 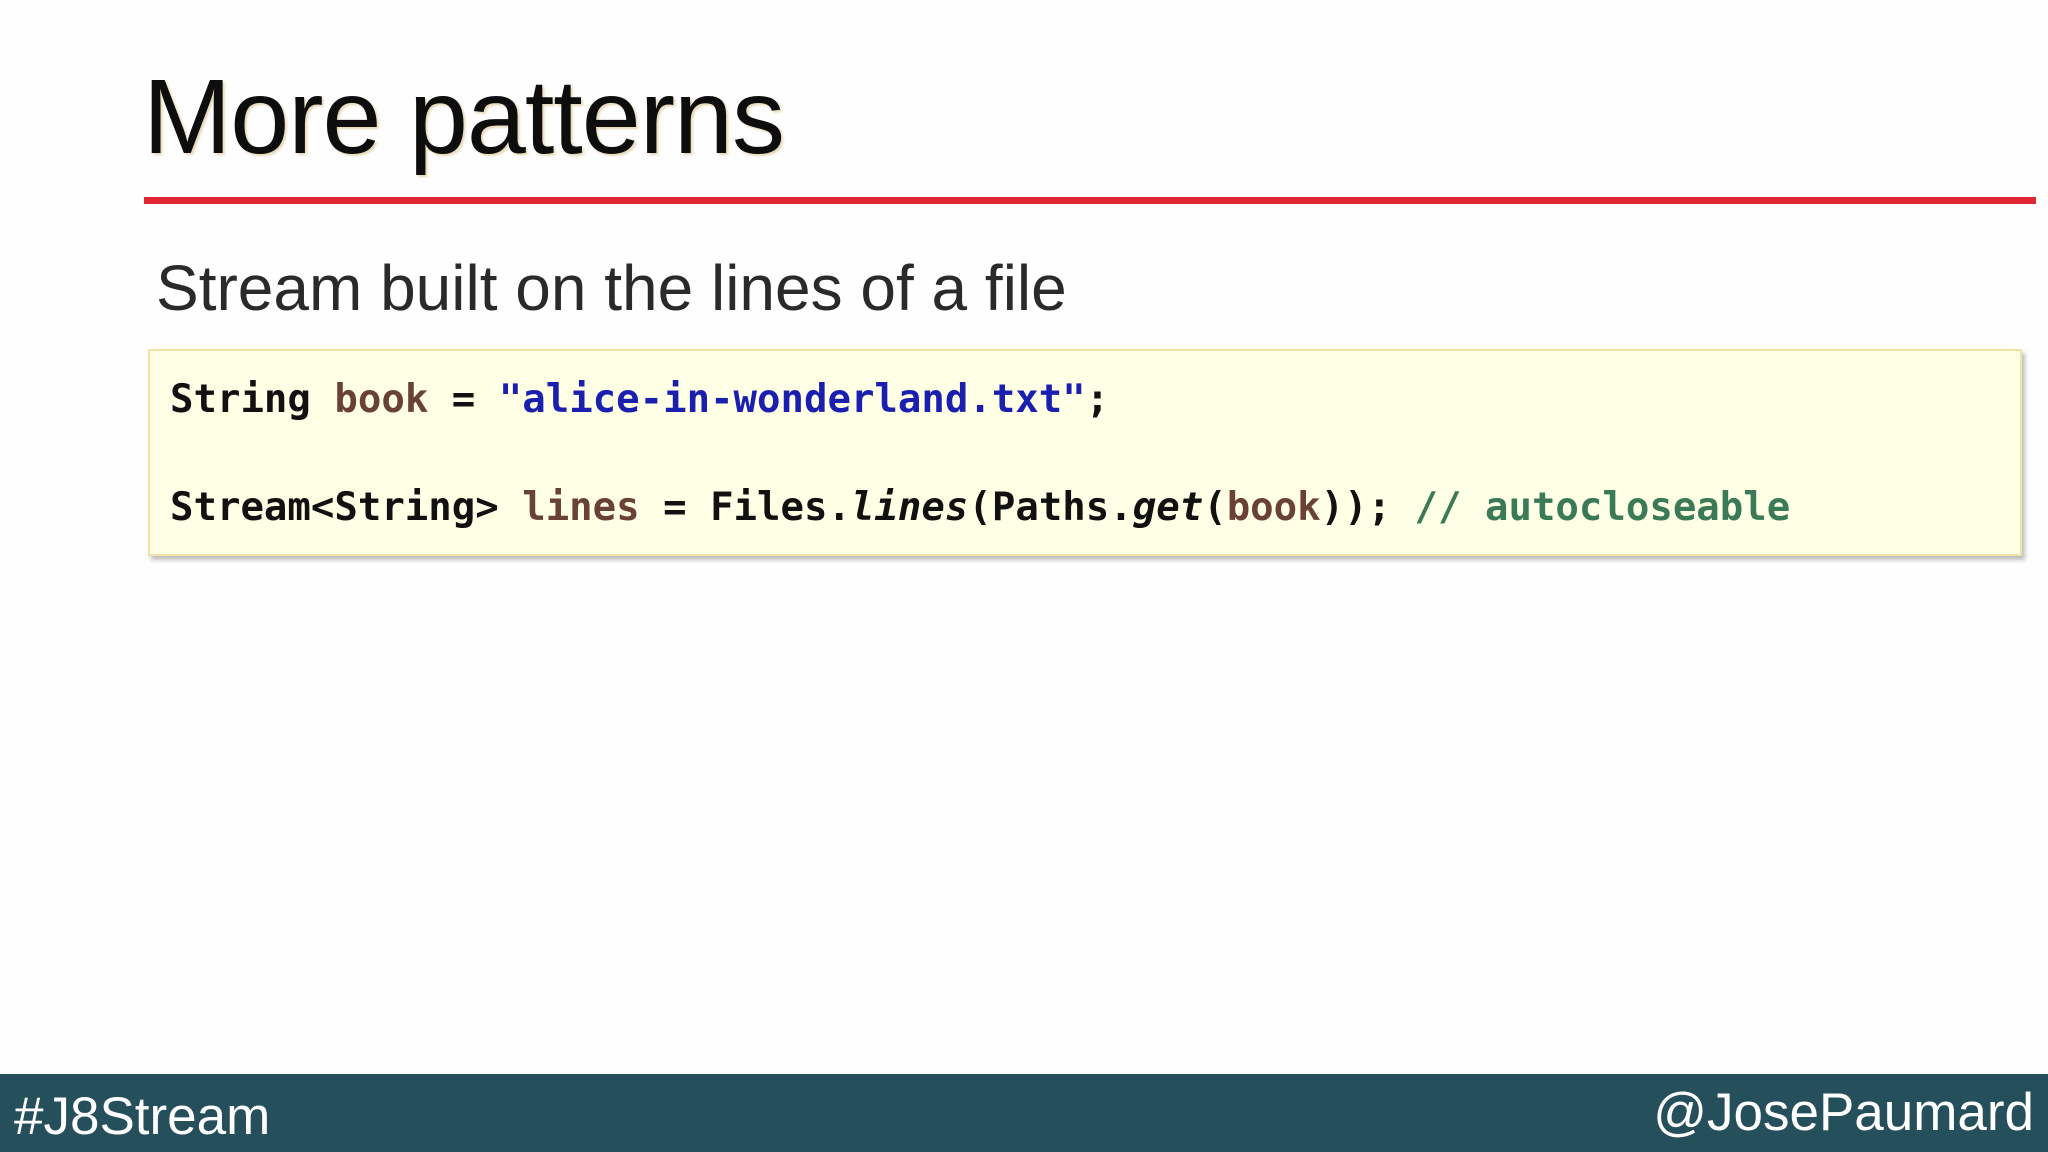 What do you see at coordinates (581, 507) in the screenshot?
I see `code-variable: lines` at bounding box center [581, 507].